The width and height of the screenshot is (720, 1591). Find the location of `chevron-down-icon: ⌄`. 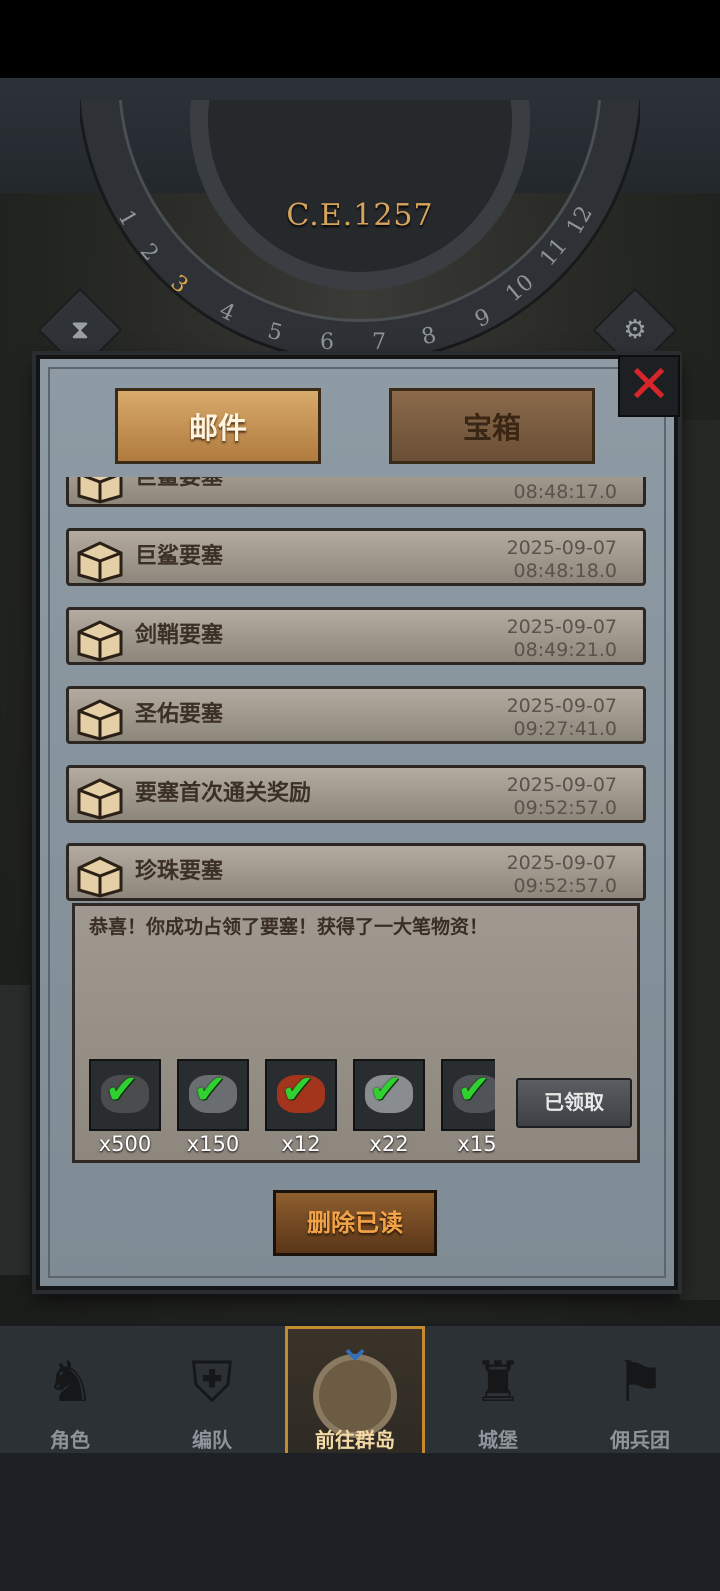

chevron-down-icon: ⌄ is located at coordinates (355, 1345).